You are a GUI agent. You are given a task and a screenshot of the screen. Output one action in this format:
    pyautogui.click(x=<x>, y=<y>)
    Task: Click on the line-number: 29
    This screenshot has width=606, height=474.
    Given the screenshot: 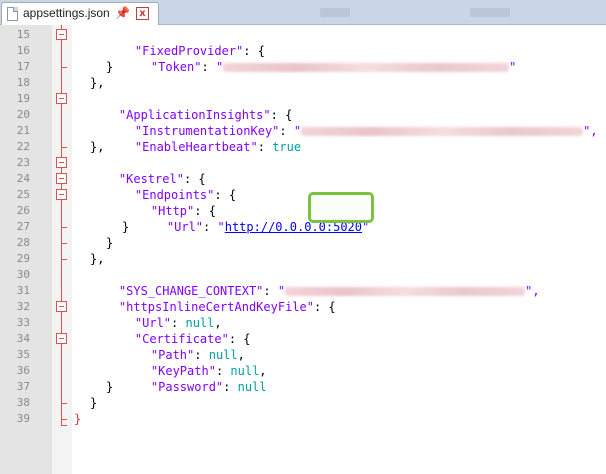 What is the action you would take?
    pyautogui.click(x=23, y=258)
    